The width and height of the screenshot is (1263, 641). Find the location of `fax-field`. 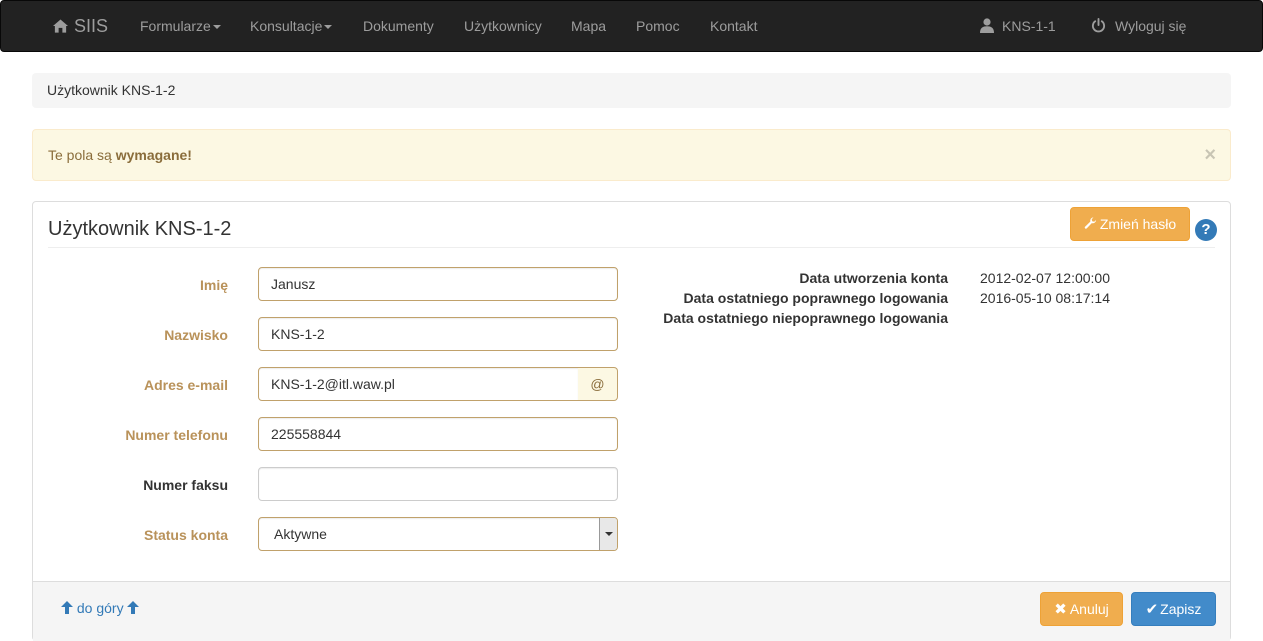

fax-field is located at coordinates (438, 484).